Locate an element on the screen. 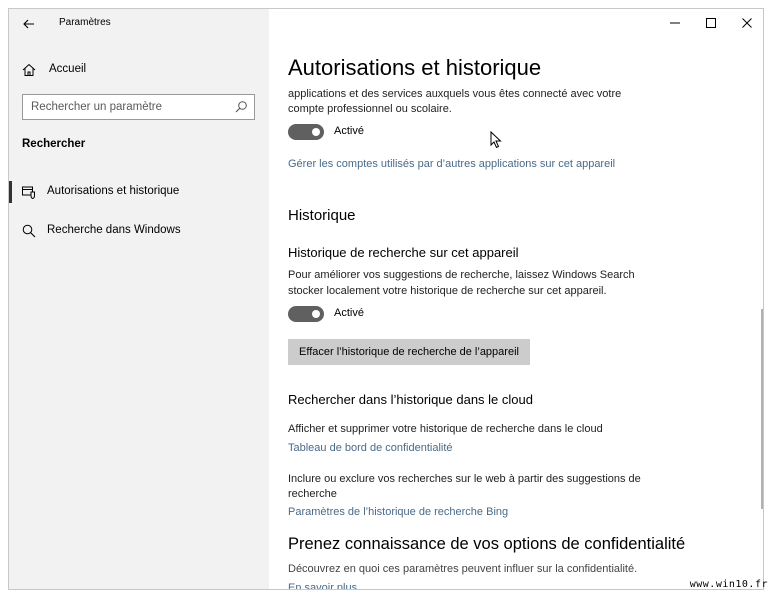 Image resolution: width=776 pixels, height=600 pixels. close-button is located at coordinates (746, 23).